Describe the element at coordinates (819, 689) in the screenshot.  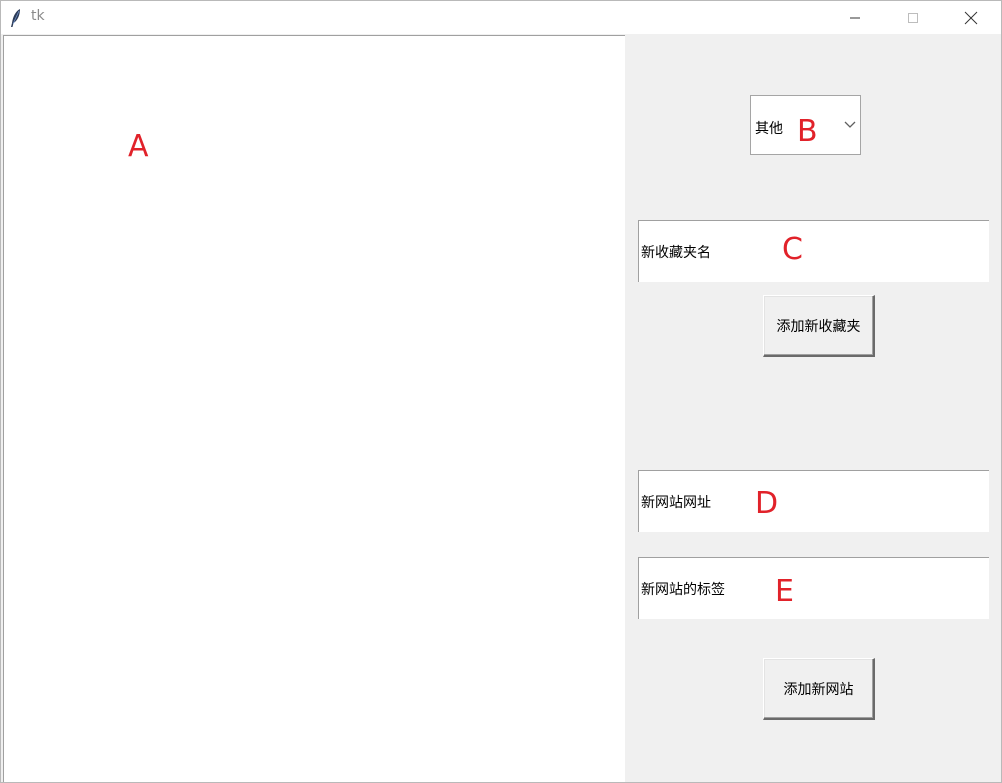
I see `add-site-button: 添加新网站` at that location.